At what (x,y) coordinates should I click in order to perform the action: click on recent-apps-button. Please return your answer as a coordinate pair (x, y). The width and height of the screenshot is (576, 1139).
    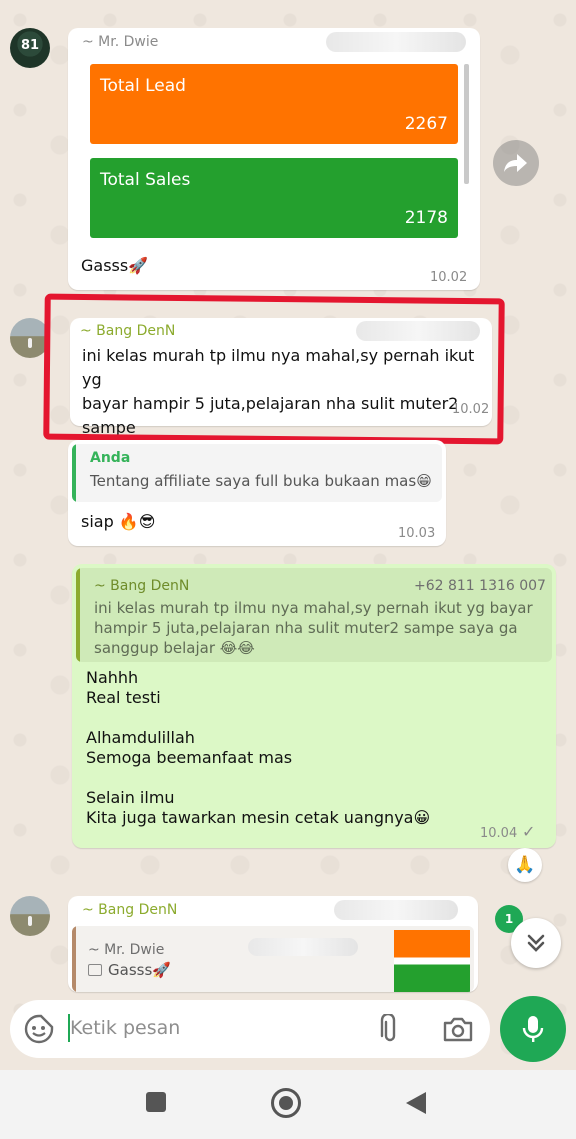
    Looking at the image, I should click on (156, 1102).